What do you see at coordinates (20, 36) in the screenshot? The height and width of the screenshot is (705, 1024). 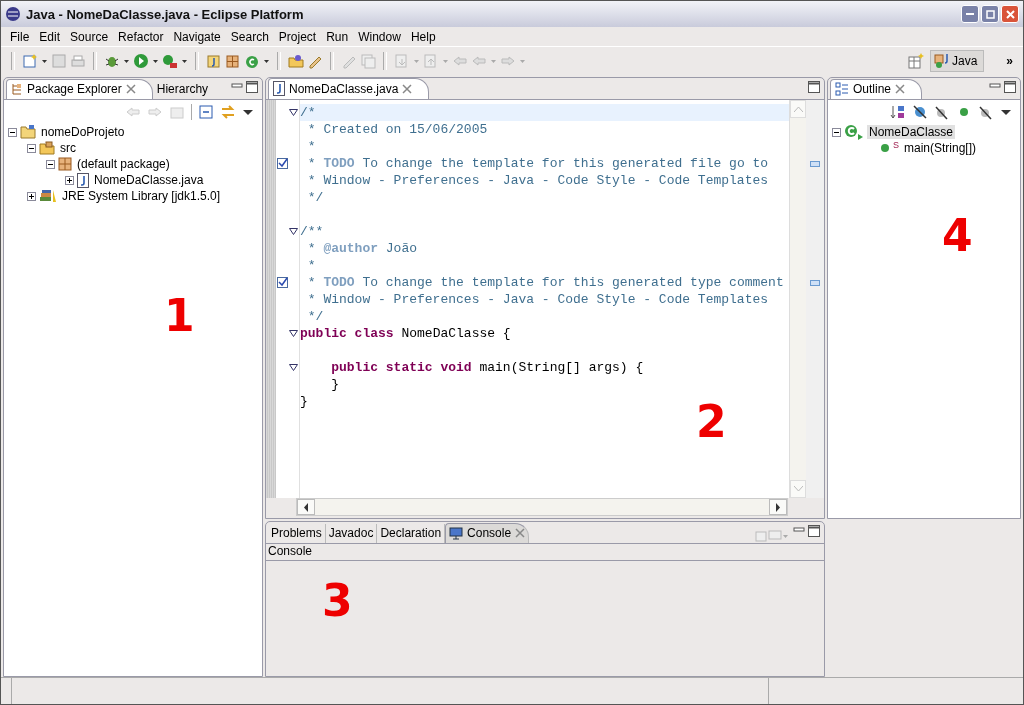 I see `menu-item: File` at bounding box center [20, 36].